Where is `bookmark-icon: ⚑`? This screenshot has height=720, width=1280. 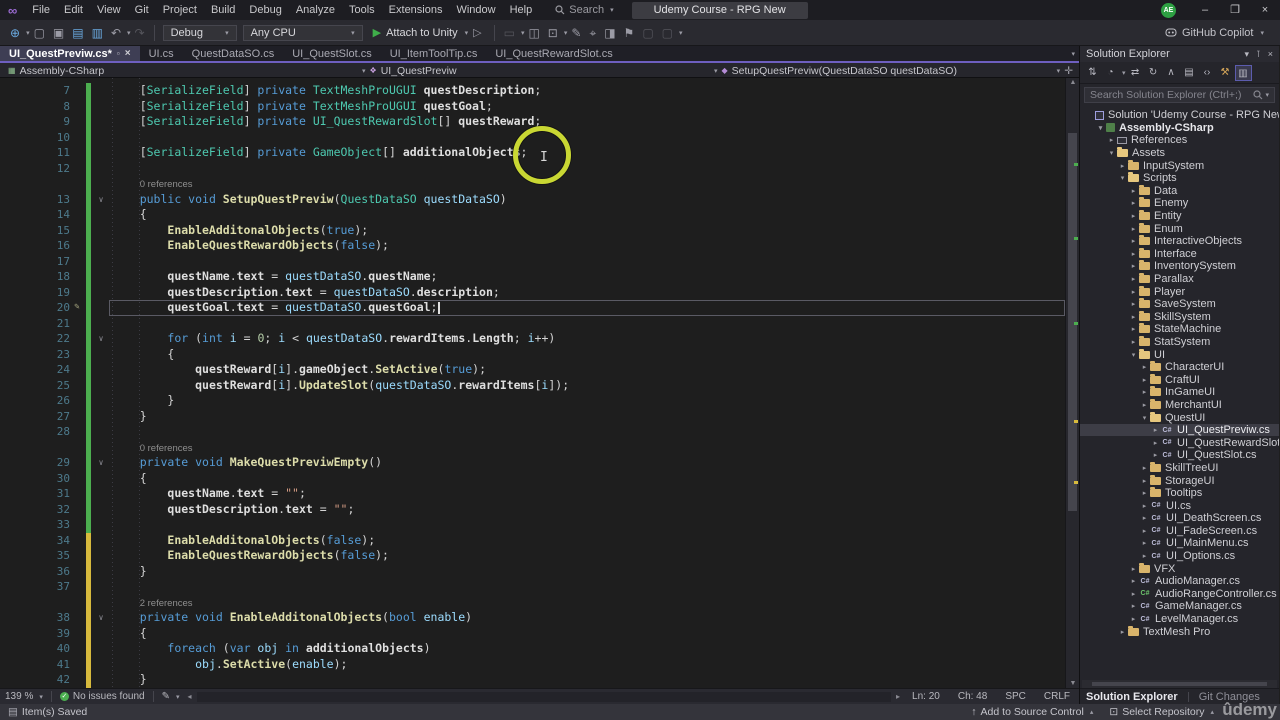 bookmark-icon: ⚑ is located at coordinates (629, 33).